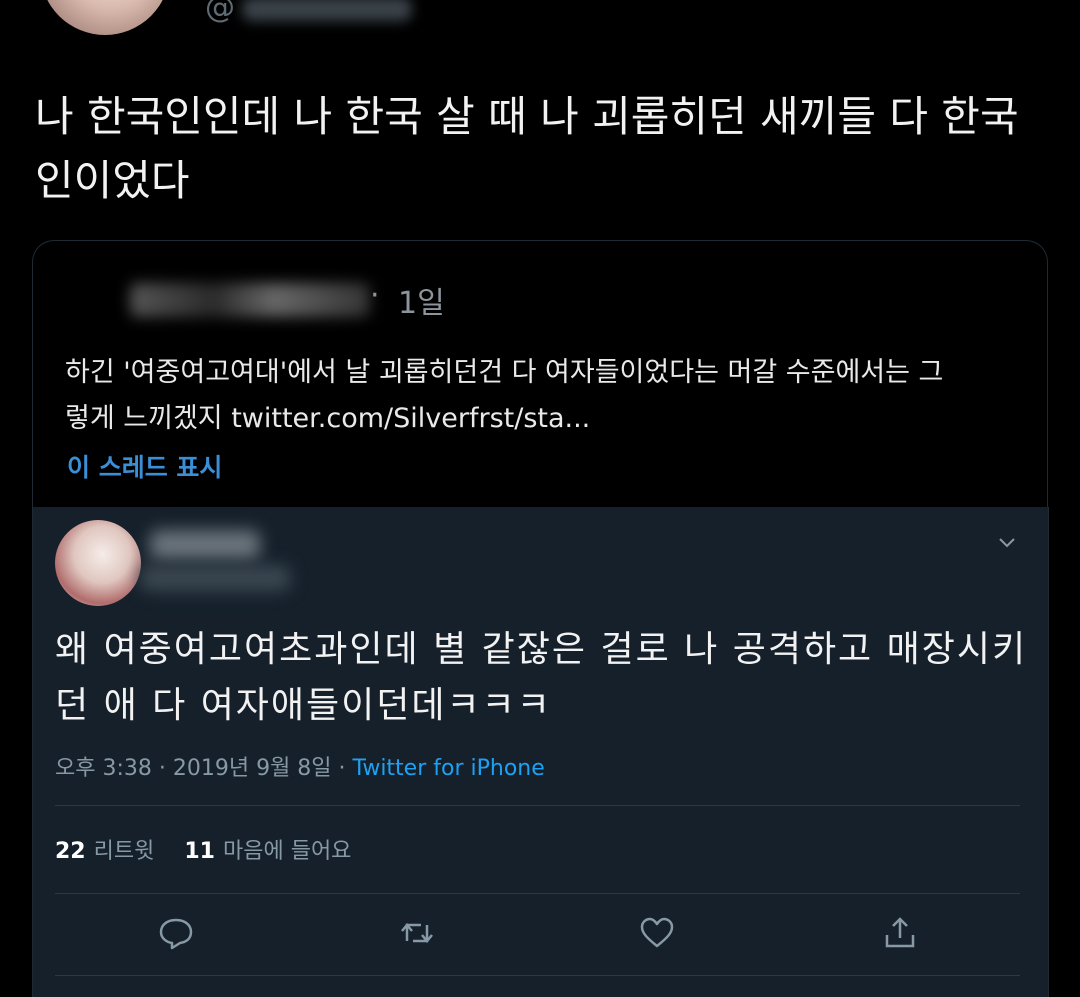 This screenshot has width=1080, height=997. I want to click on handle-redaction, so click(327, 10).